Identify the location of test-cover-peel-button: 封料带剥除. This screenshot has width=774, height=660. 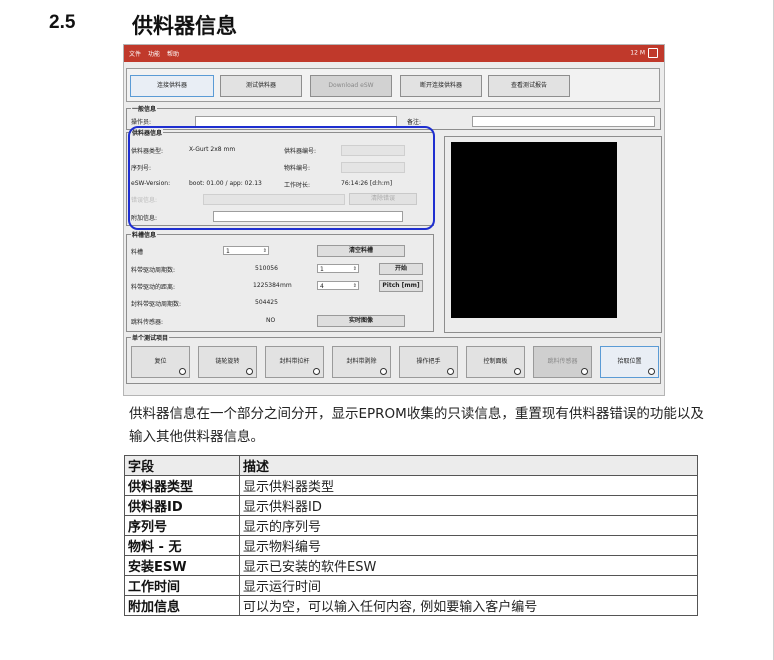
(361, 362).